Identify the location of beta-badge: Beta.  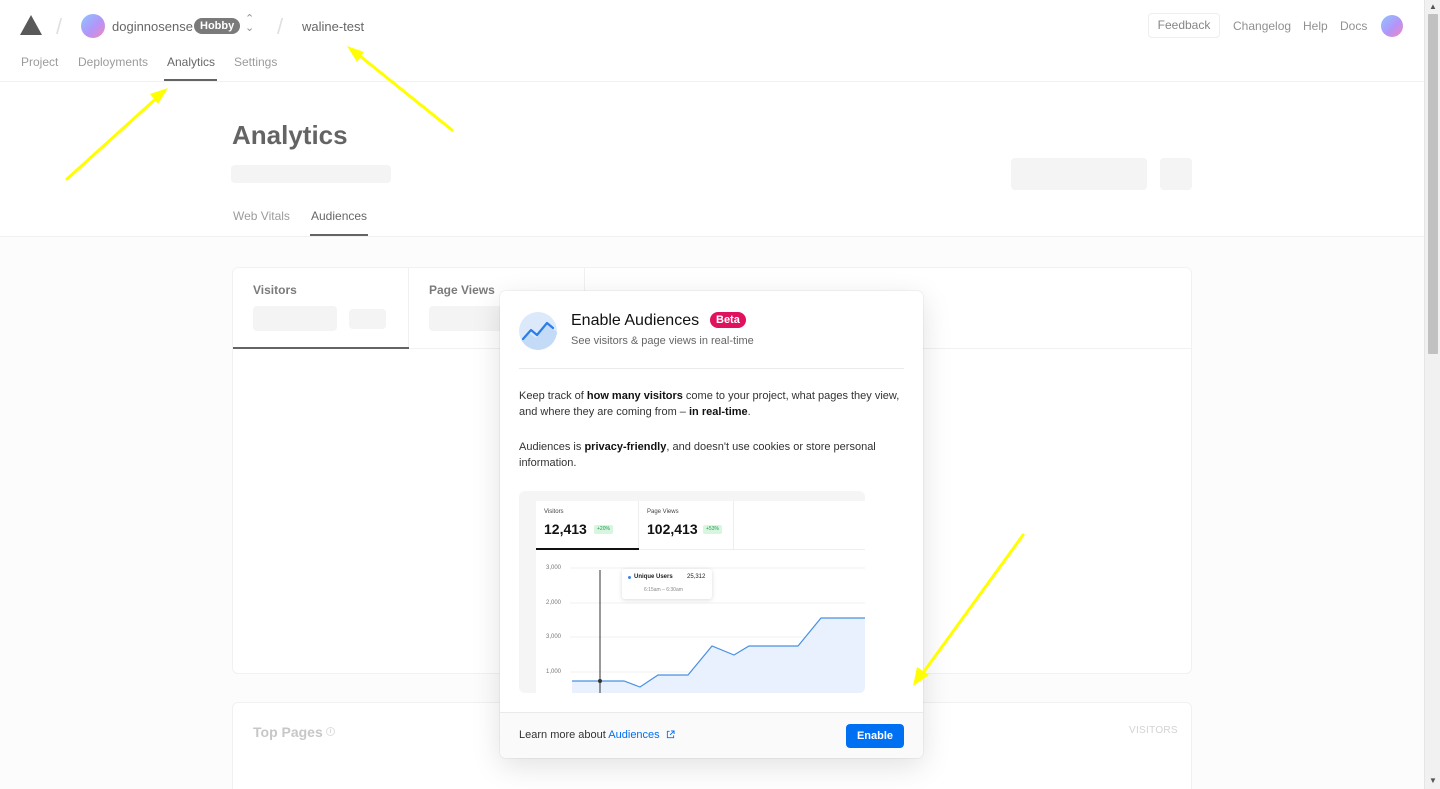
(728, 320).